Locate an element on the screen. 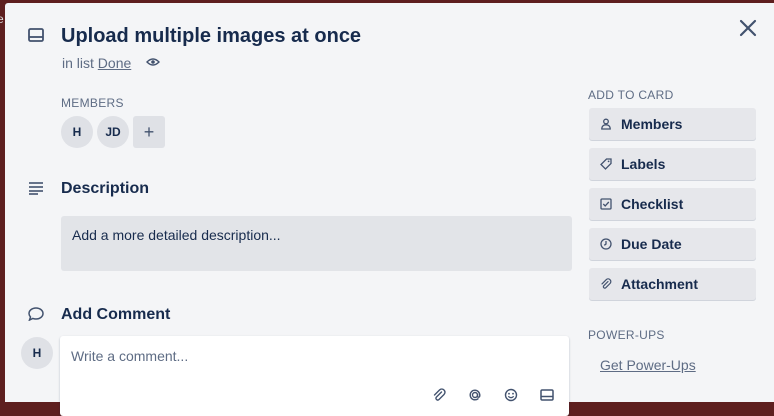 The image size is (774, 416). eye-icon is located at coordinates (153, 62).